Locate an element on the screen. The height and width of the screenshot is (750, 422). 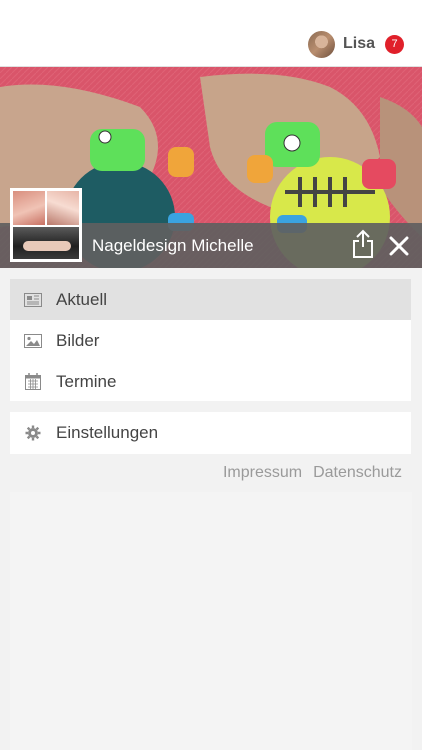
menu-item-bilder: Bilder is located at coordinates (210, 340).